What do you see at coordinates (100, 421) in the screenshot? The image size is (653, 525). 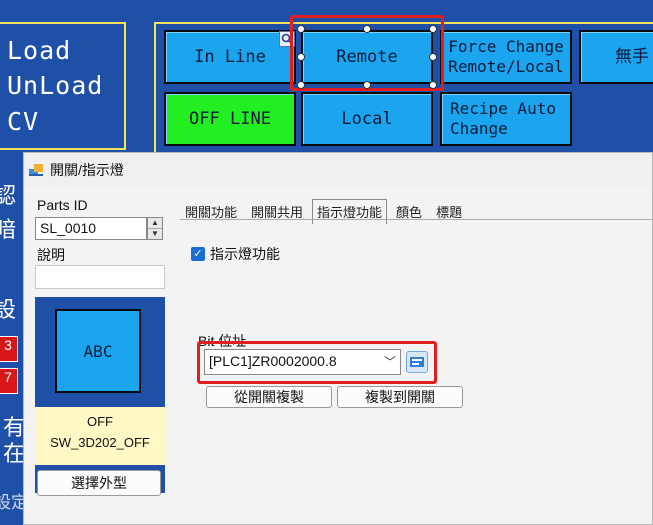 I see `preview-state: OFF` at bounding box center [100, 421].